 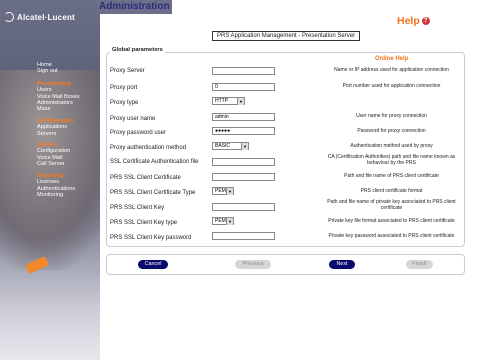 I want to click on prs-ssl-client-cert-type-select: PEM ▼, so click(x=223, y=191).